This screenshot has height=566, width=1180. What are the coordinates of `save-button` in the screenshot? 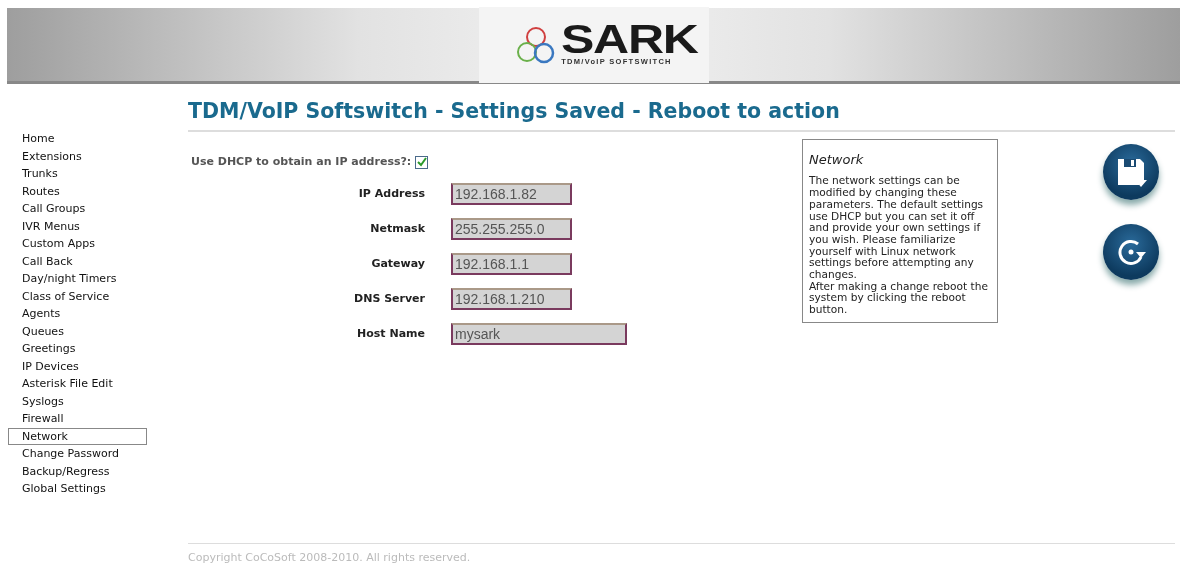 It's located at (1131, 171).